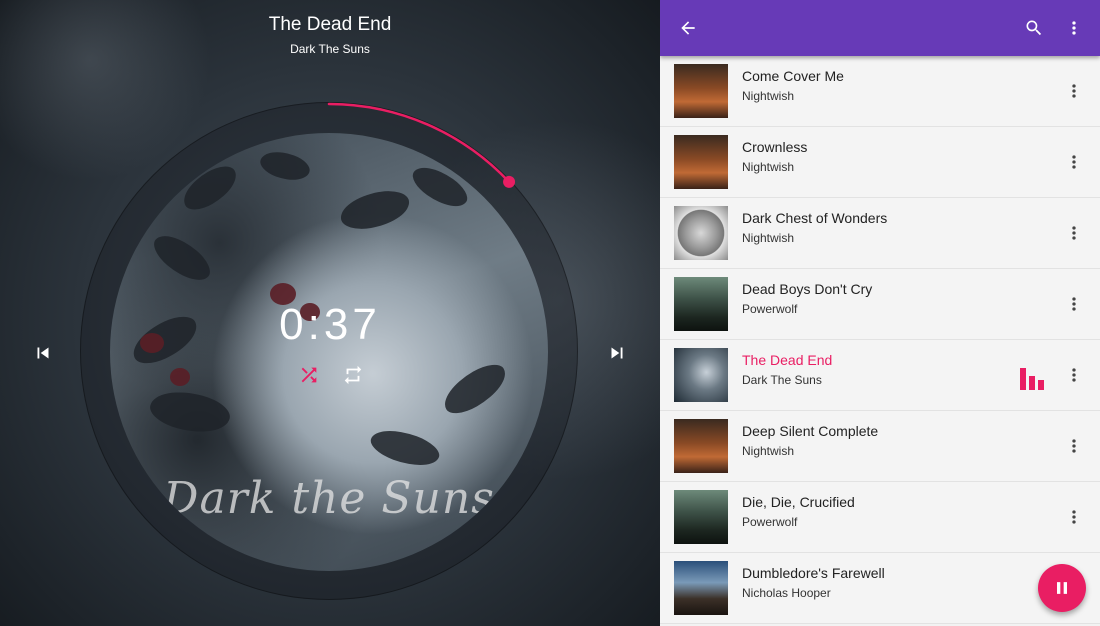 Image resolution: width=1100 pixels, height=626 pixels. Describe the element at coordinates (782, 380) in the screenshot. I see `song-artist: Dark The Suns` at that location.